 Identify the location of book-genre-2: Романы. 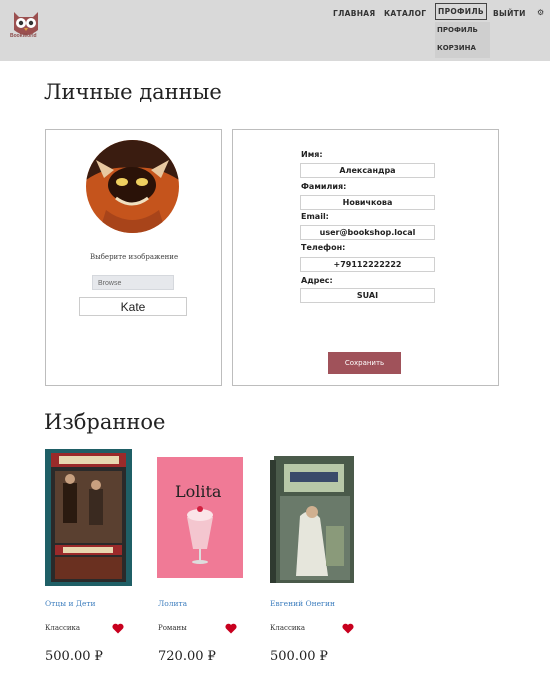
(172, 628).